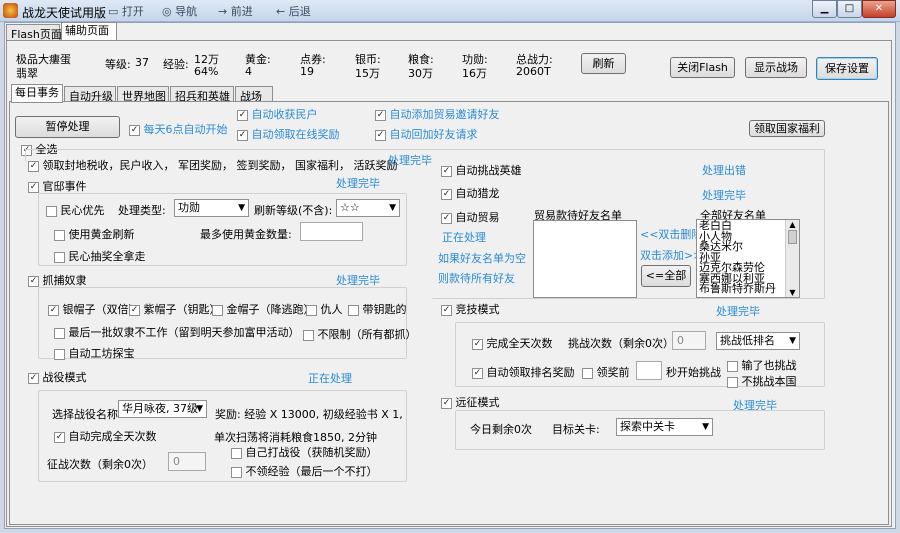 This screenshot has width=900, height=533. Describe the element at coordinates (212, 165) in the screenshot. I see `collect-taxes-checkbox: ✓ 领取封地税收，民户收入， 军团奖励， 签到奖励， 国家福利， 活跃奖励` at that location.